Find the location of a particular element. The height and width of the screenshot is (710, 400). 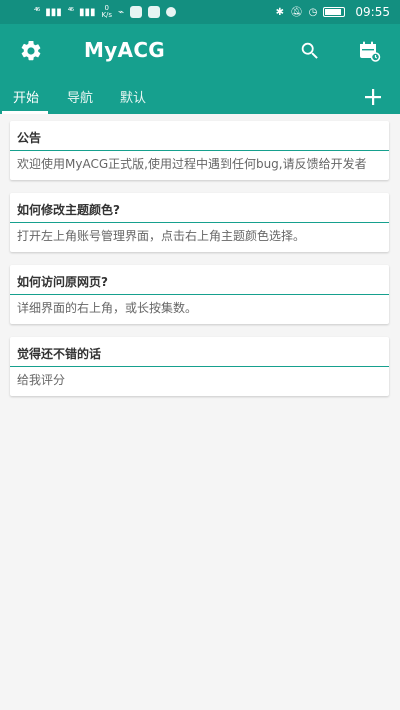

tab-bar: 开始 导航 默认 is located at coordinates (200, 96).